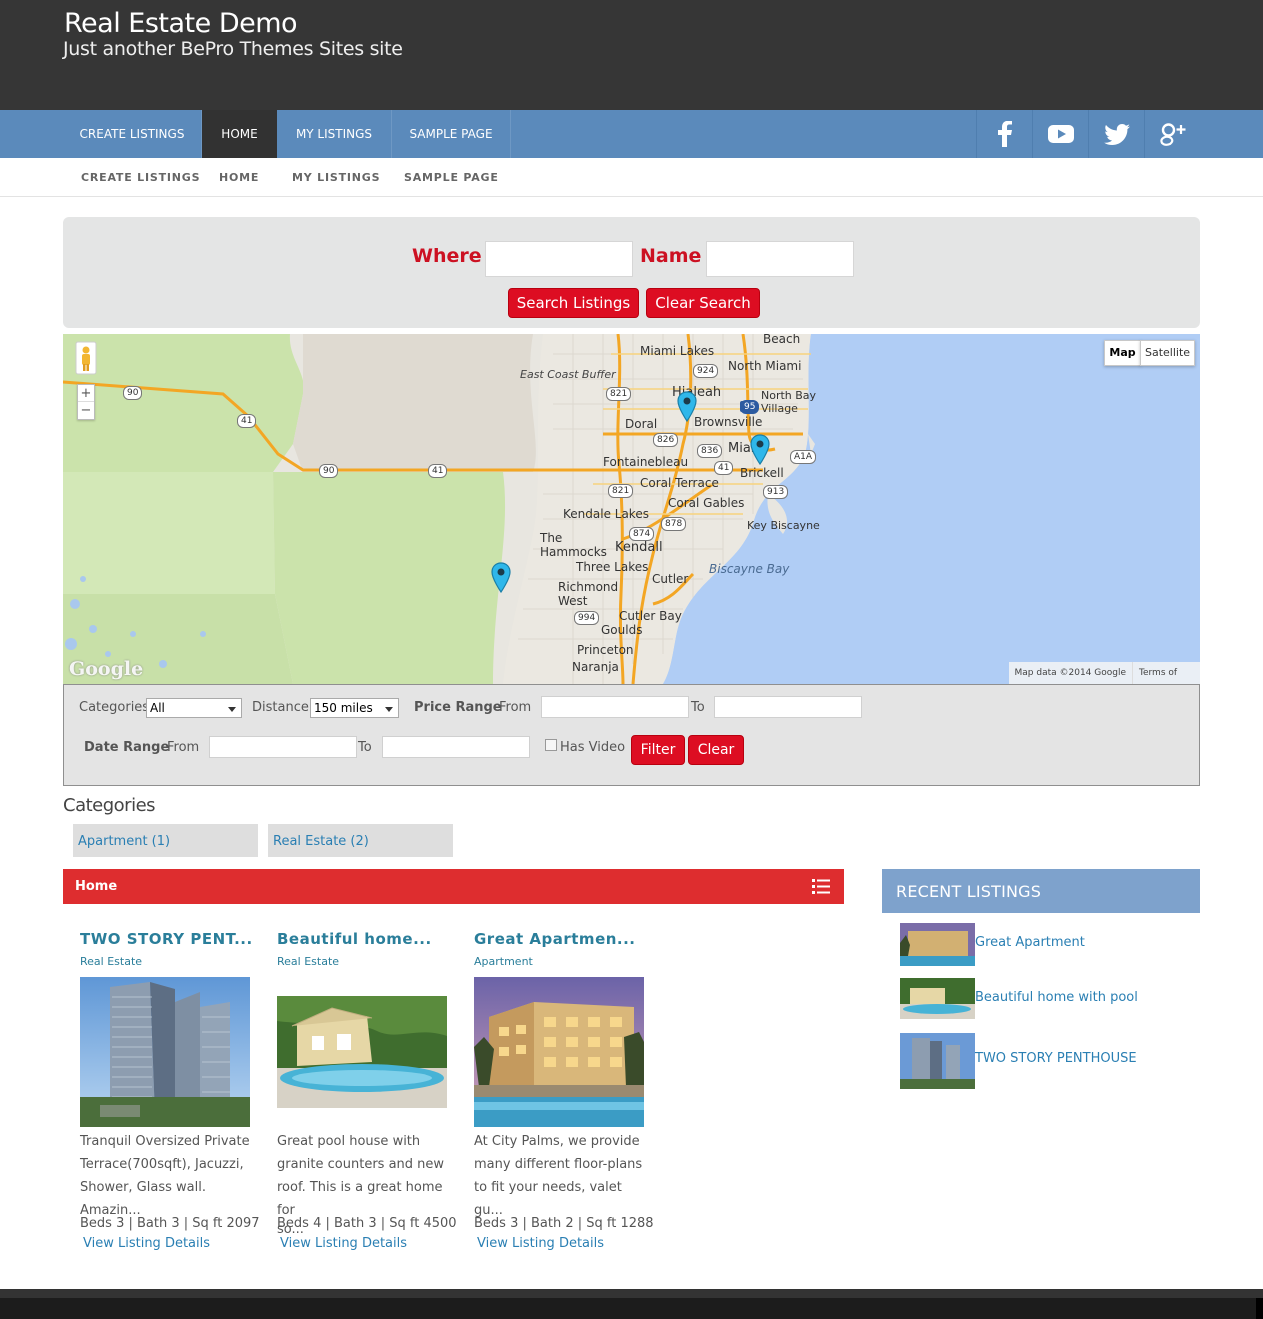 The height and width of the screenshot is (1319, 1263). I want to click on recent-listing-link: Beautiful home with pool, so click(1056, 997).